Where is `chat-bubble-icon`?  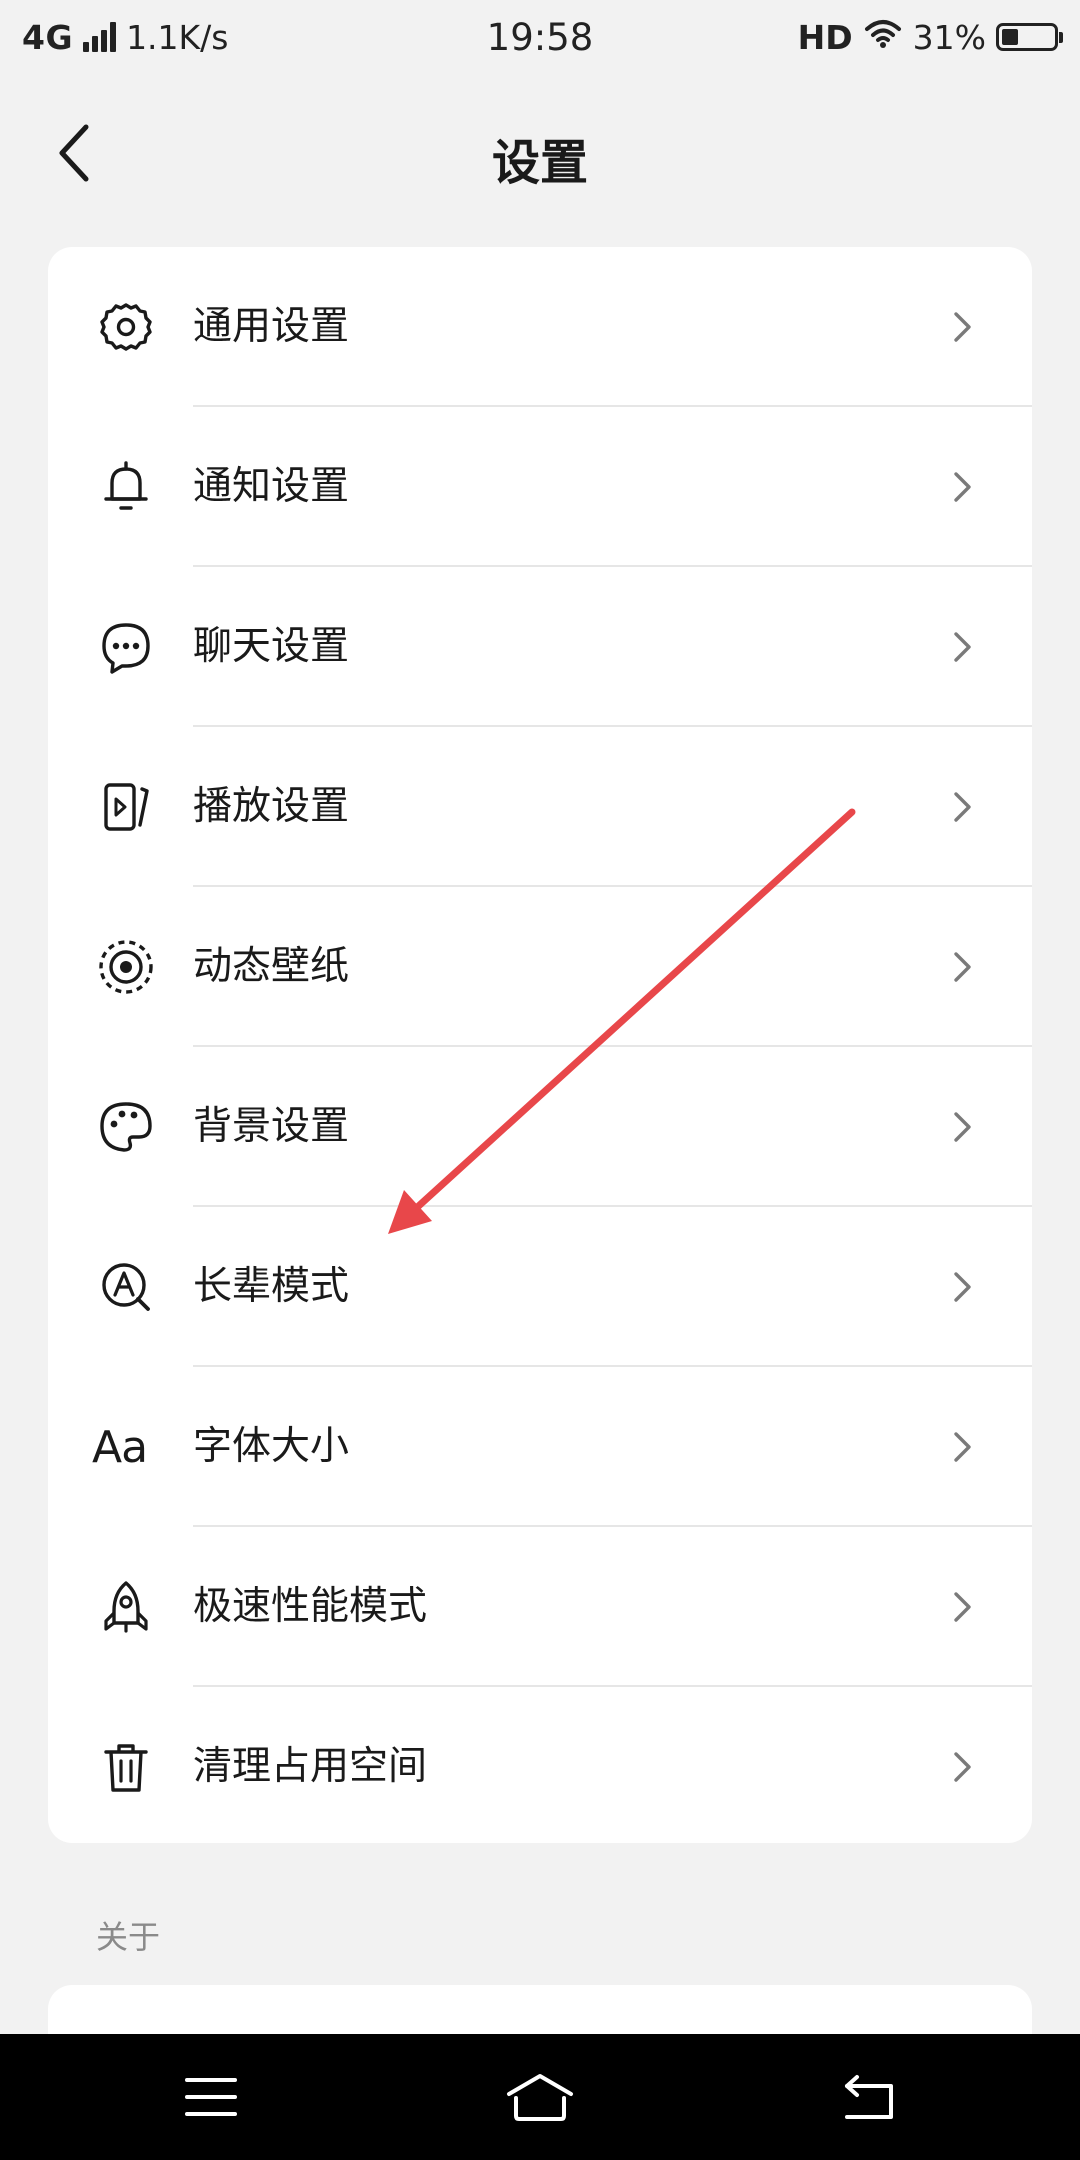
chat-bubble-icon is located at coordinates (126, 647).